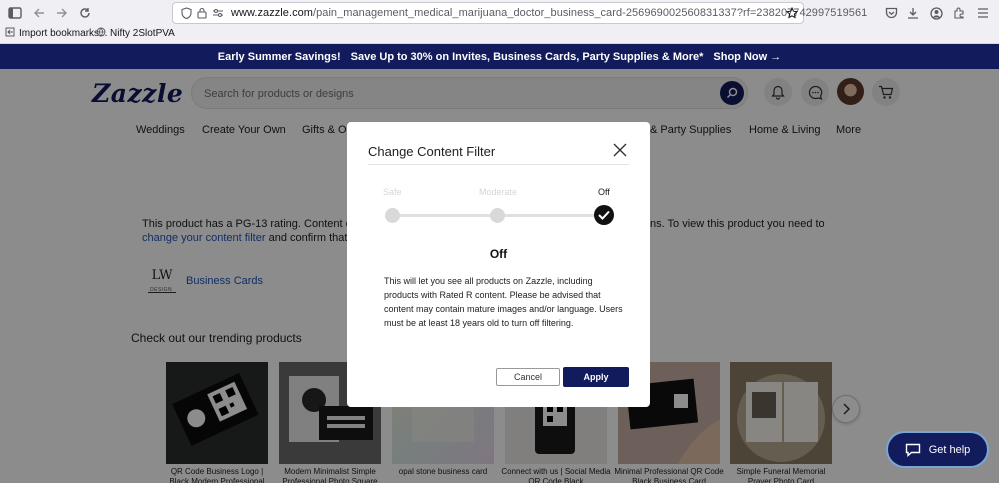 The width and height of the screenshot is (999, 483). What do you see at coordinates (604, 192) in the screenshot?
I see `level-label-off: Off` at bounding box center [604, 192].